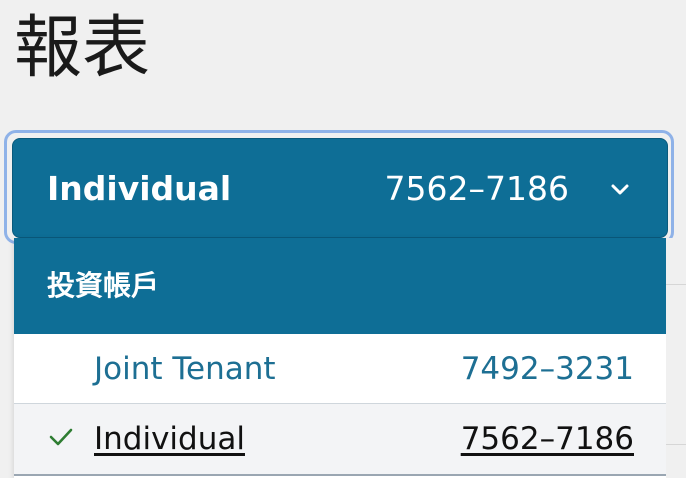 Image resolution: width=686 pixels, height=478 pixels. What do you see at coordinates (547, 369) in the screenshot?
I see `option-number: 7492–3231` at bounding box center [547, 369].